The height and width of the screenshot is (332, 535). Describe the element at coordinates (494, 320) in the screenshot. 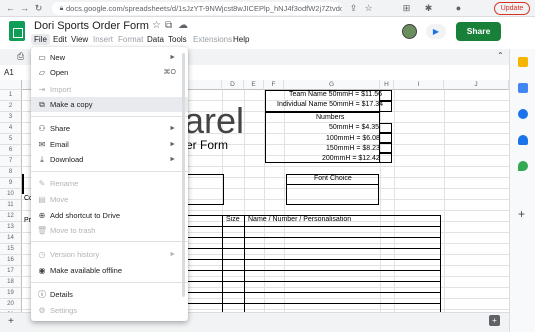

I see `explore-icon: +` at that location.